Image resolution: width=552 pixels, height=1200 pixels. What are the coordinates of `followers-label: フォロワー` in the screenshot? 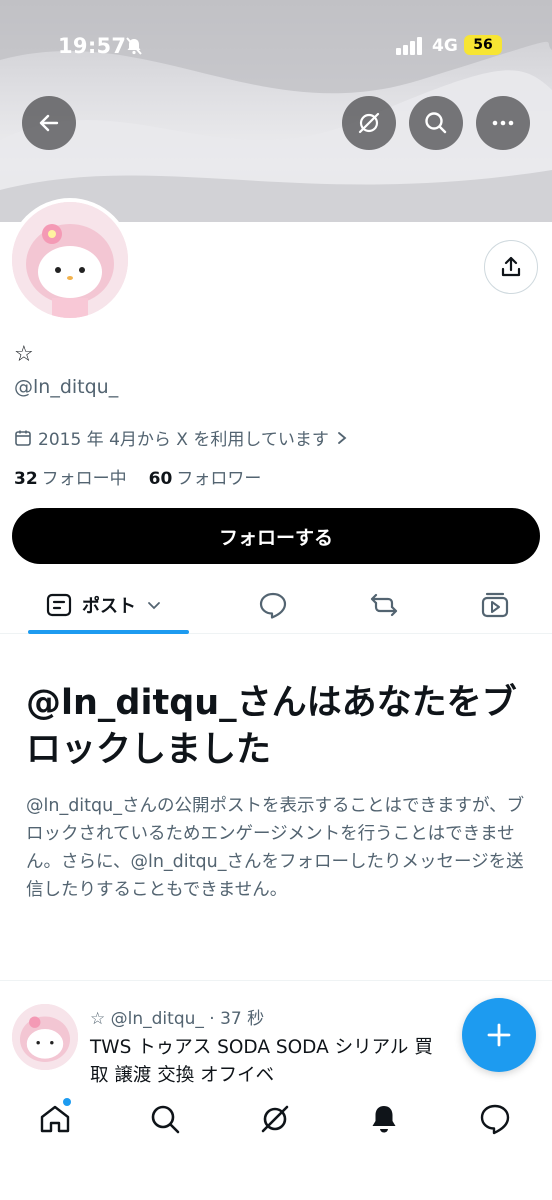 It's located at (219, 479).